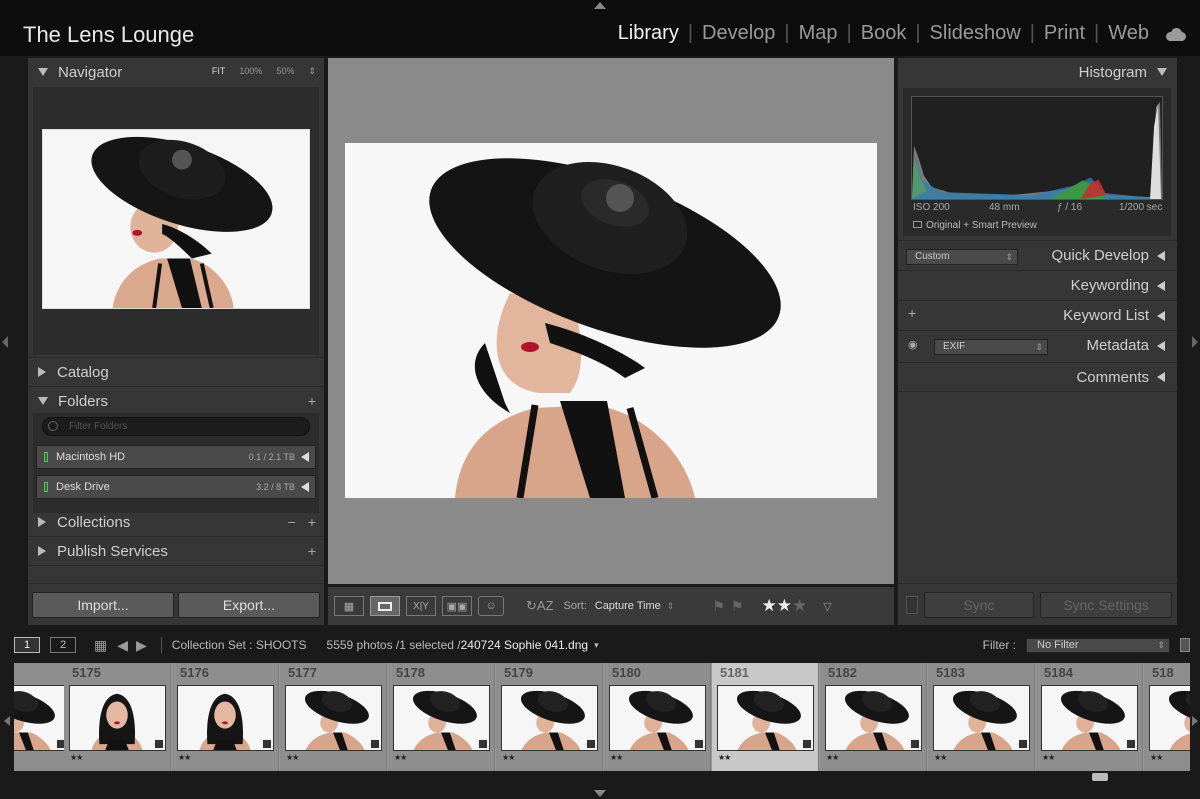 The width and height of the screenshot is (1200, 799). Describe the element at coordinates (1106, 605) in the screenshot. I see `sync-settings-button: Sync Settings` at that location.